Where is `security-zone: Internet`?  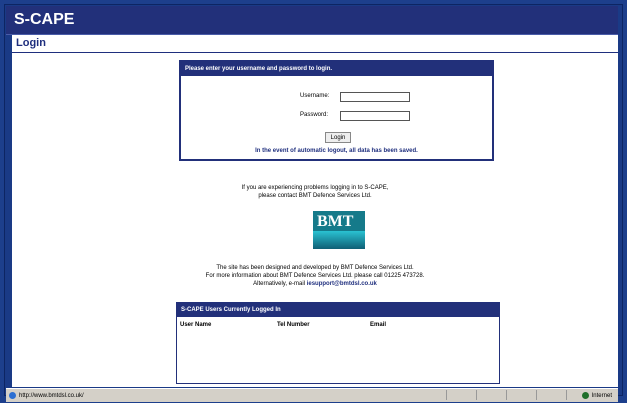
security-zone: Internet is located at coordinates (596, 395).